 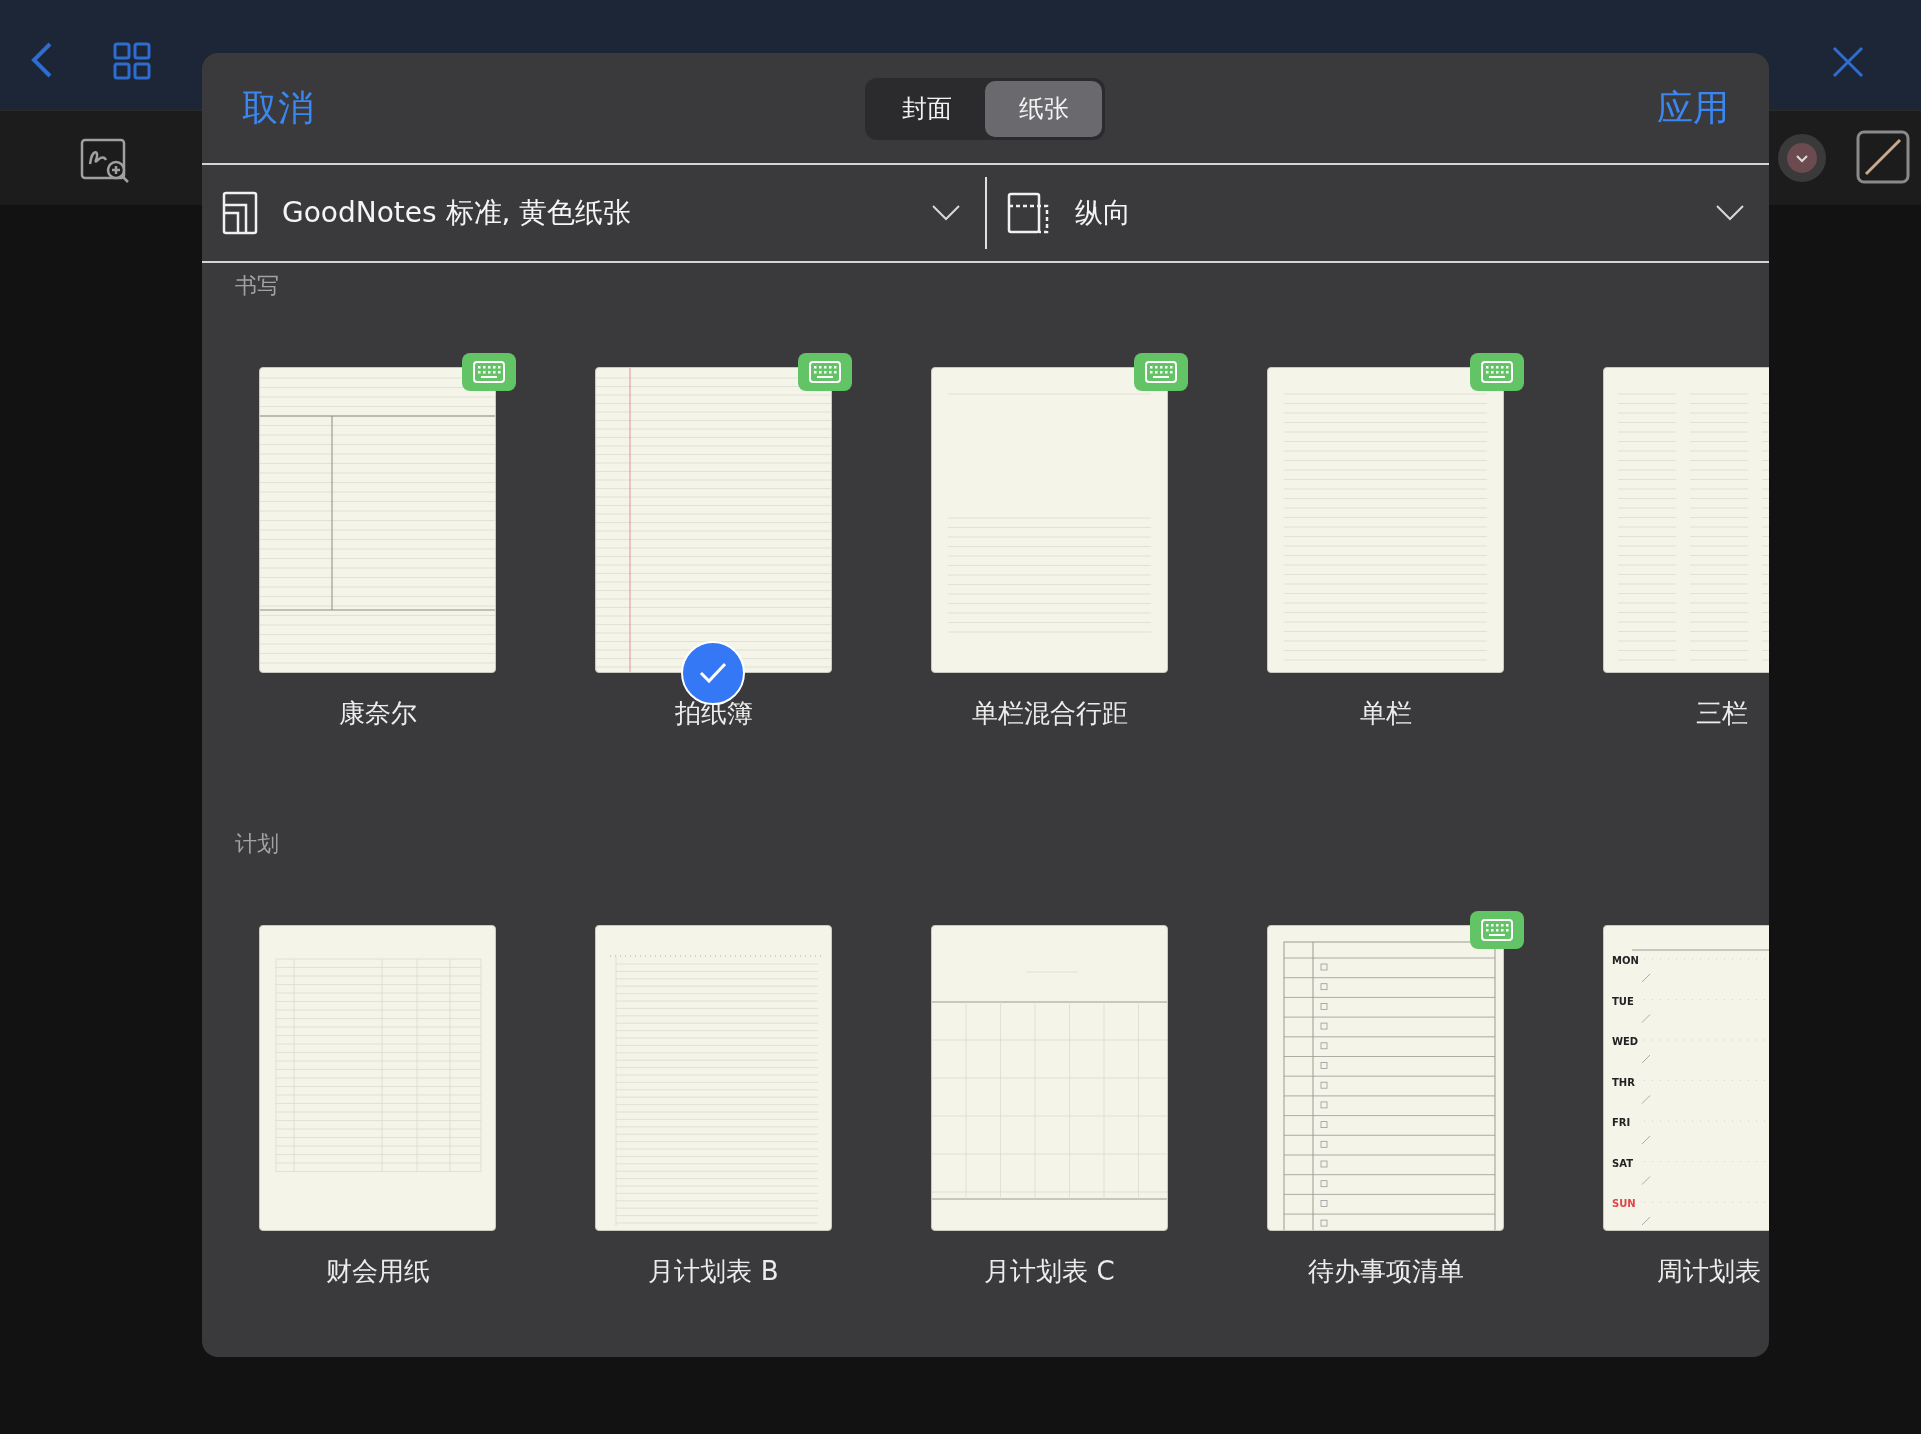 I want to click on section-title: 计划, so click(x=257, y=843).